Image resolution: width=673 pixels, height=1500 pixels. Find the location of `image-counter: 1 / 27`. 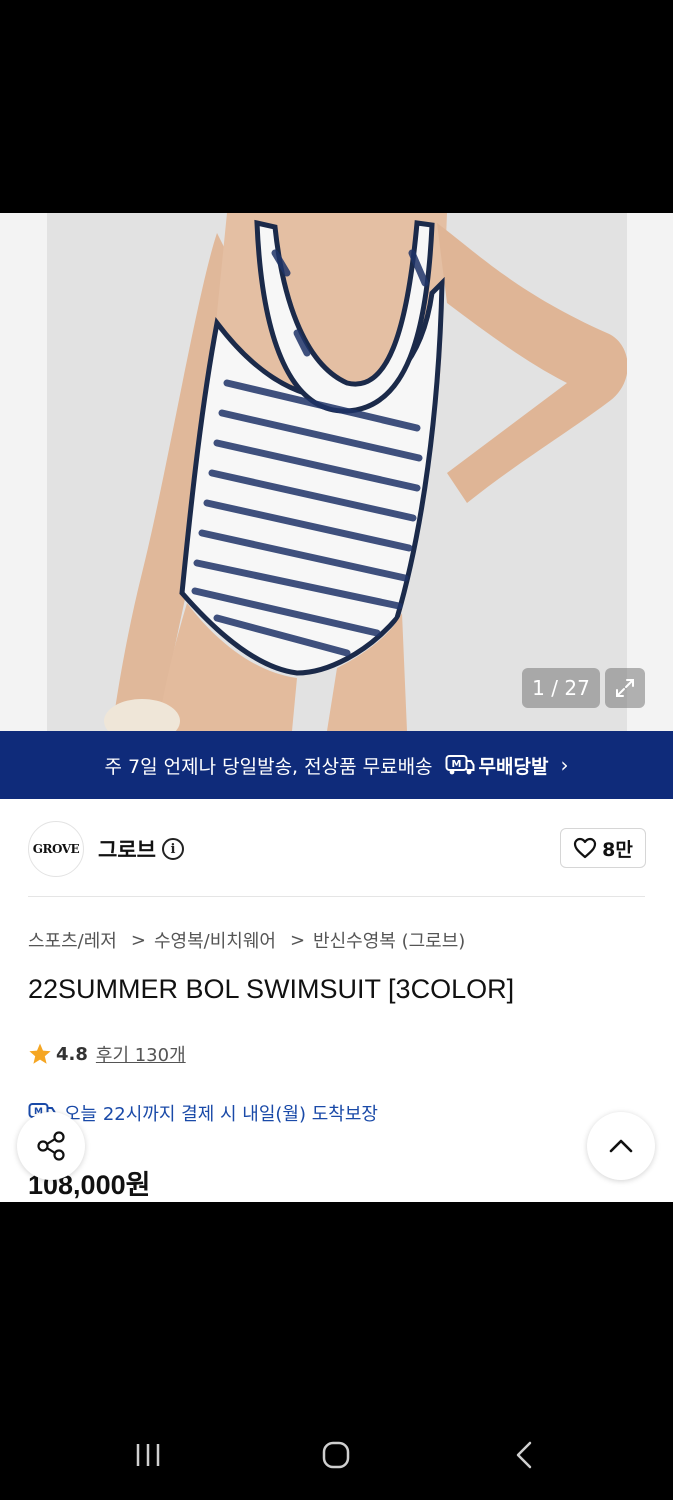

image-counter: 1 / 27 is located at coordinates (561, 688).